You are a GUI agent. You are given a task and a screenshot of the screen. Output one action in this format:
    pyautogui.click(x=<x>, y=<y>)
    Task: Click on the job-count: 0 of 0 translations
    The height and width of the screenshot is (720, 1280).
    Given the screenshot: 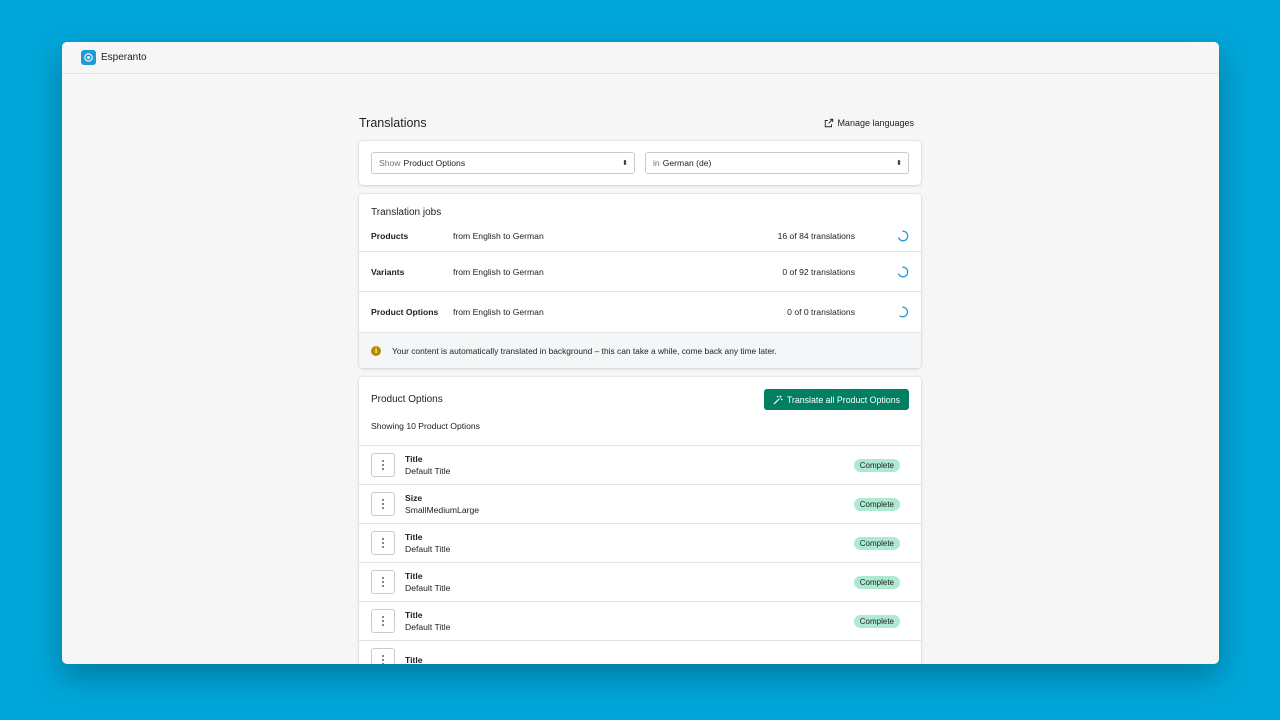 What is the action you would take?
    pyautogui.click(x=821, y=312)
    